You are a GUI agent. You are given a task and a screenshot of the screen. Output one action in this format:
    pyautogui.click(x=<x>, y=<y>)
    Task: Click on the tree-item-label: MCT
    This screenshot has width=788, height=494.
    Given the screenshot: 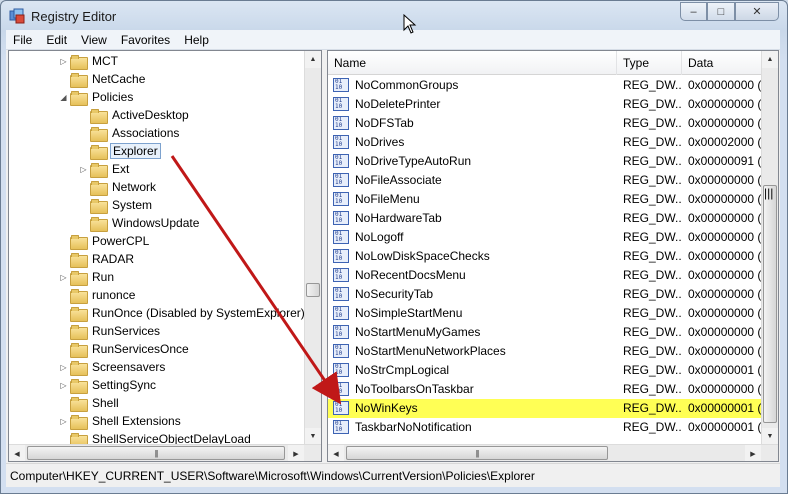 What is the action you would take?
    pyautogui.click(x=105, y=61)
    